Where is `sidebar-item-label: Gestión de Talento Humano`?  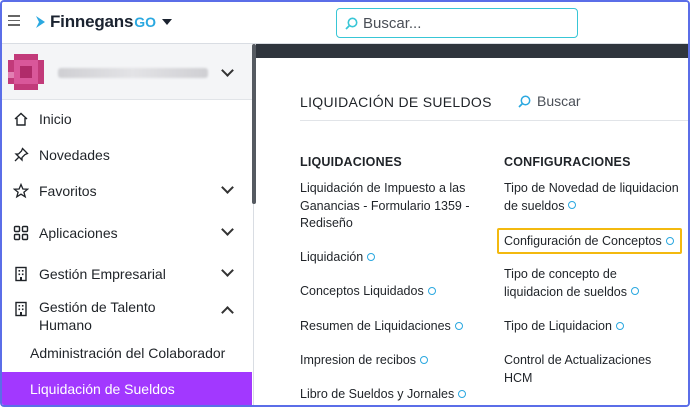
sidebar-item-label: Gestión de Talento Humano is located at coordinates (97, 316).